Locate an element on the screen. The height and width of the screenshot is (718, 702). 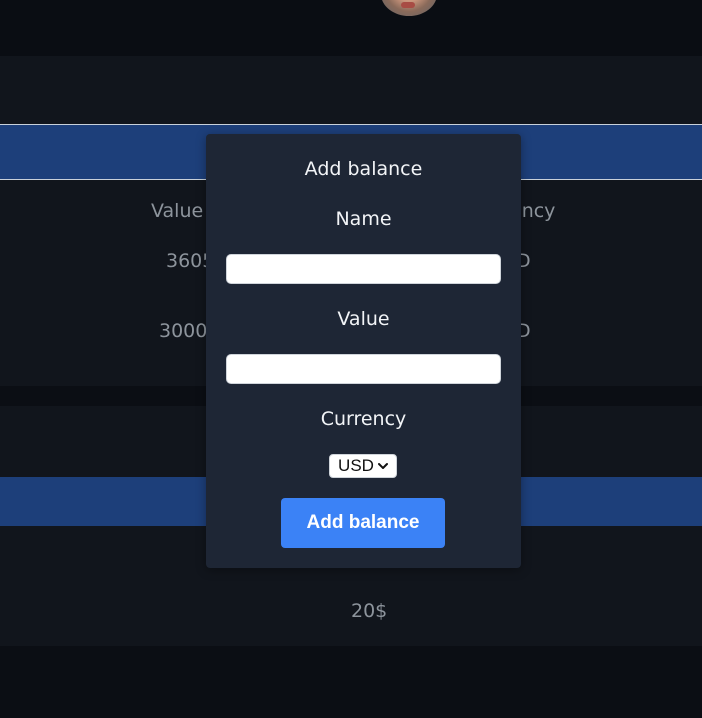
summary-value: 20$ is located at coordinates (369, 611).